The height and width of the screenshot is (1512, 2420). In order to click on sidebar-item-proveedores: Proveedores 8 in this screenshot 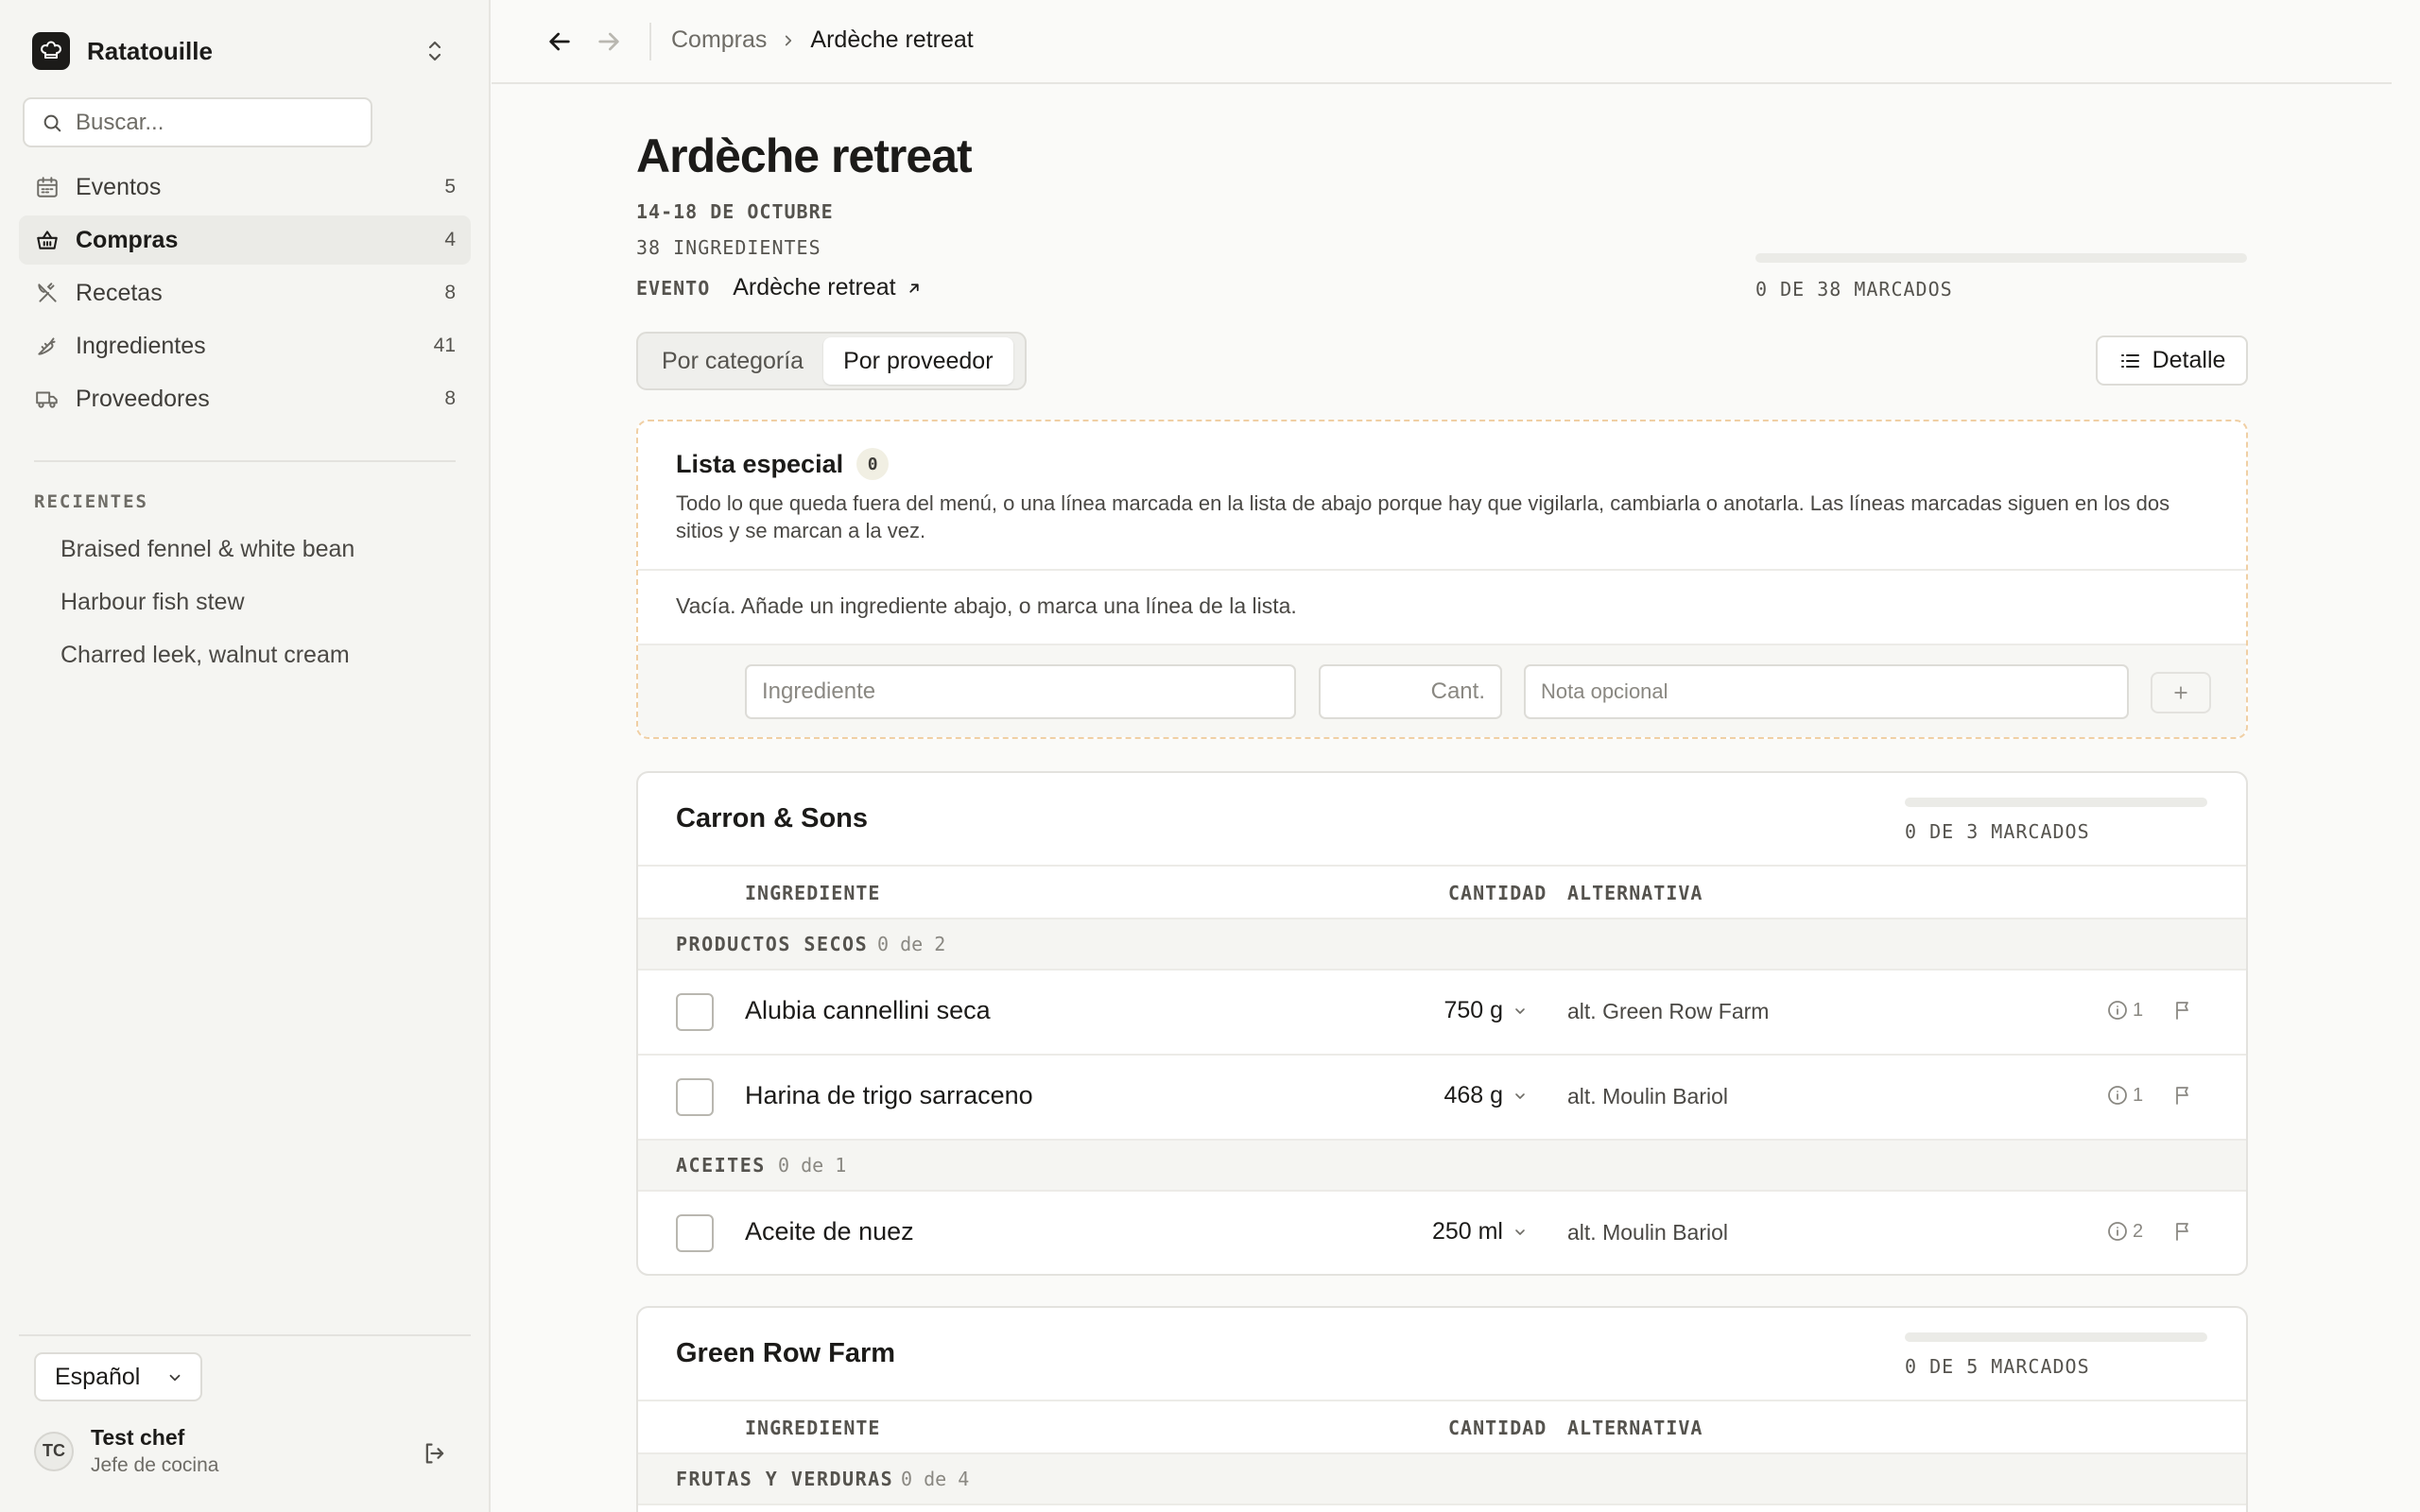, I will do `click(245, 398)`.